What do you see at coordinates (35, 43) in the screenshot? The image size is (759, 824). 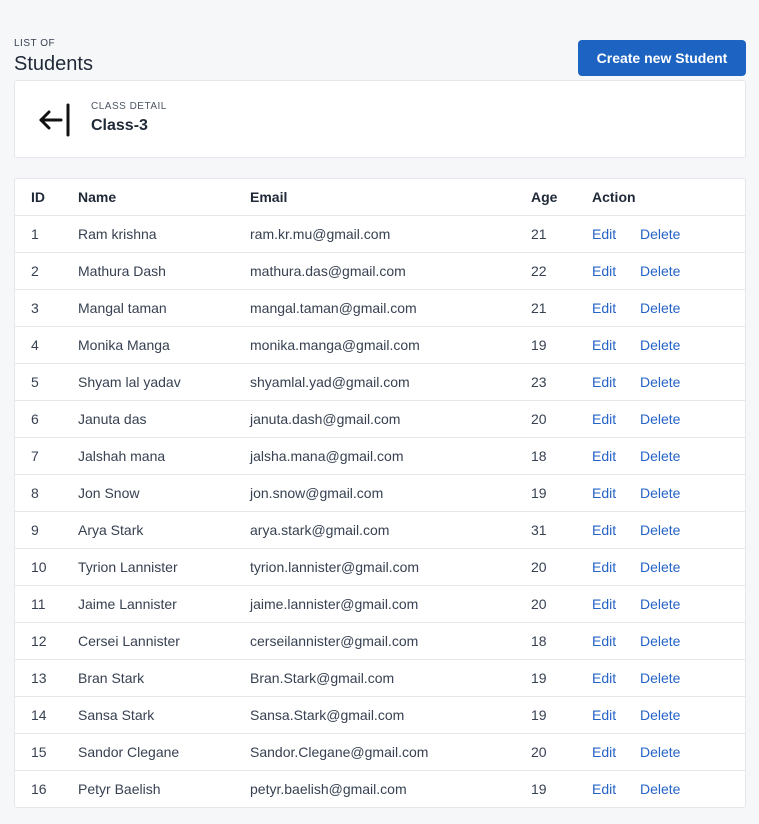 I see `page-eyebrow: LIST OF` at bounding box center [35, 43].